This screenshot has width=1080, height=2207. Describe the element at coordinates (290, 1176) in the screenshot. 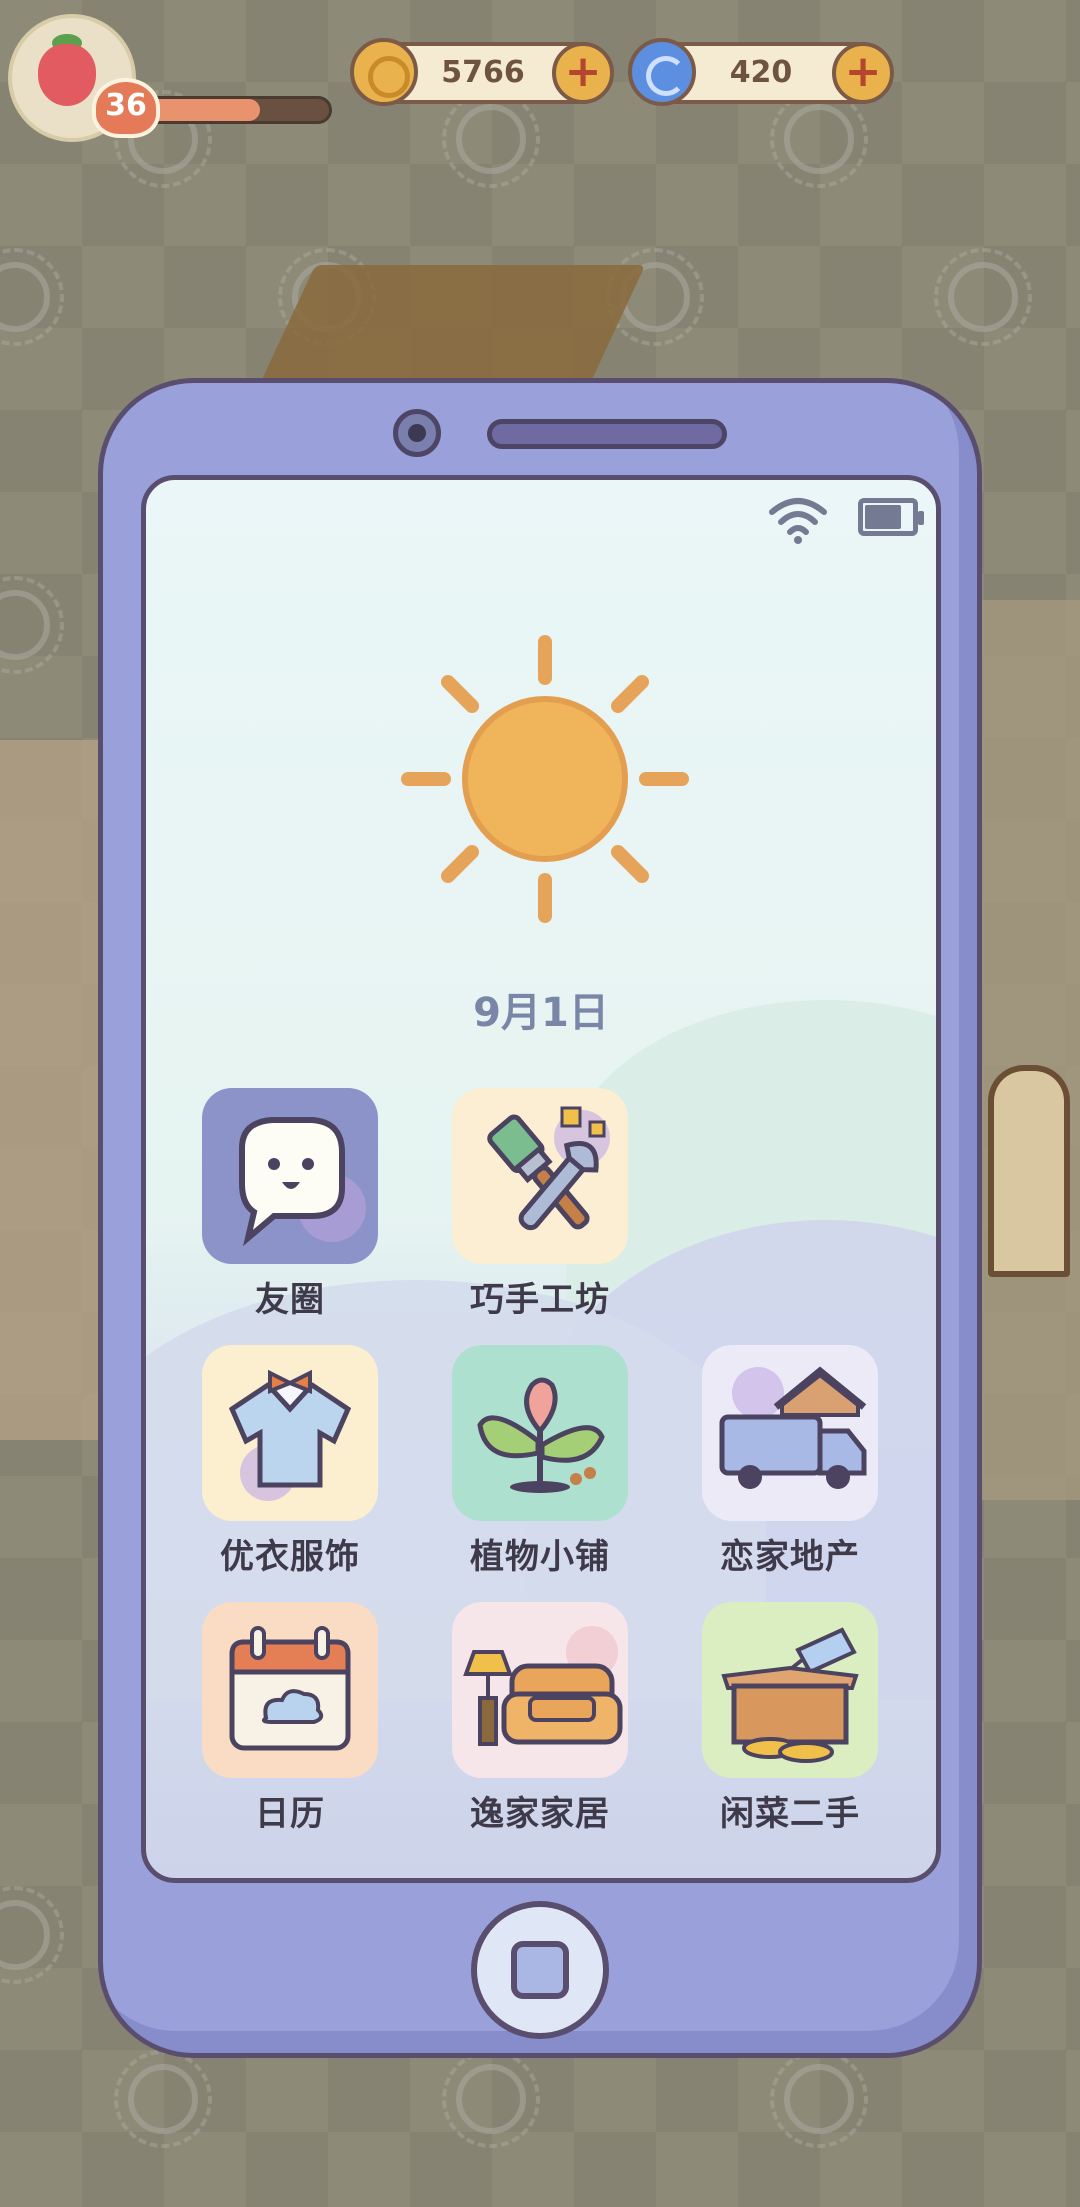

I see `speech-bubble-icon` at that location.